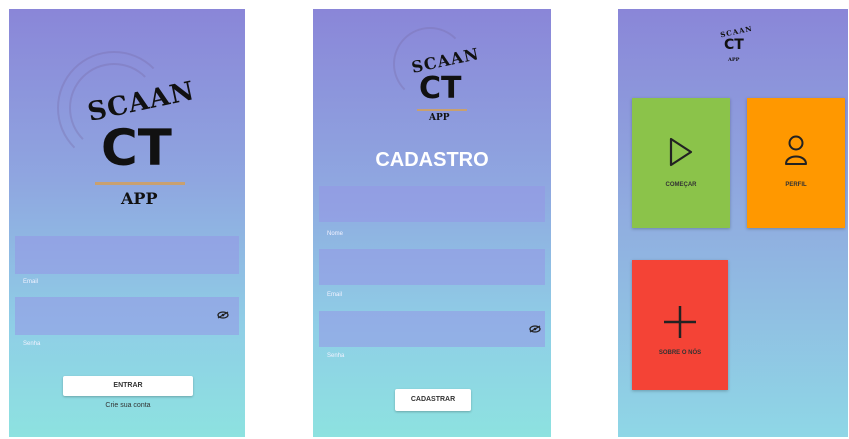 This screenshot has height=439, width=849. Describe the element at coordinates (335, 234) in the screenshot. I see `name-label: Nome` at that location.